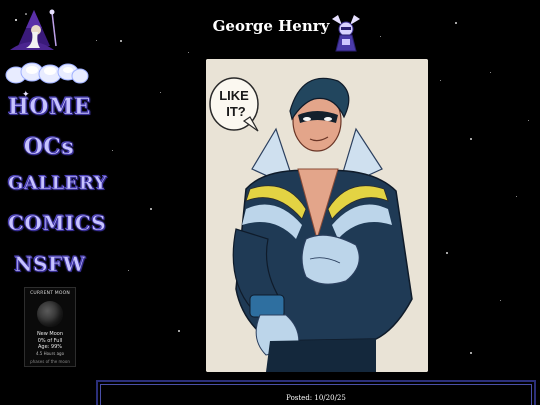 The width and height of the screenshot is (540, 405). Describe the element at coordinates (234, 95) in the screenshot. I see `speech-line-1: LIKE` at that location.